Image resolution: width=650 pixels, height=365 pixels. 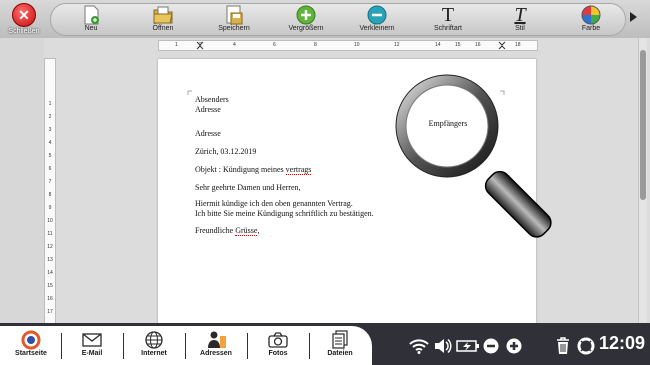 What do you see at coordinates (163, 15) in the screenshot?
I see `open-folder-icon` at bounding box center [163, 15].